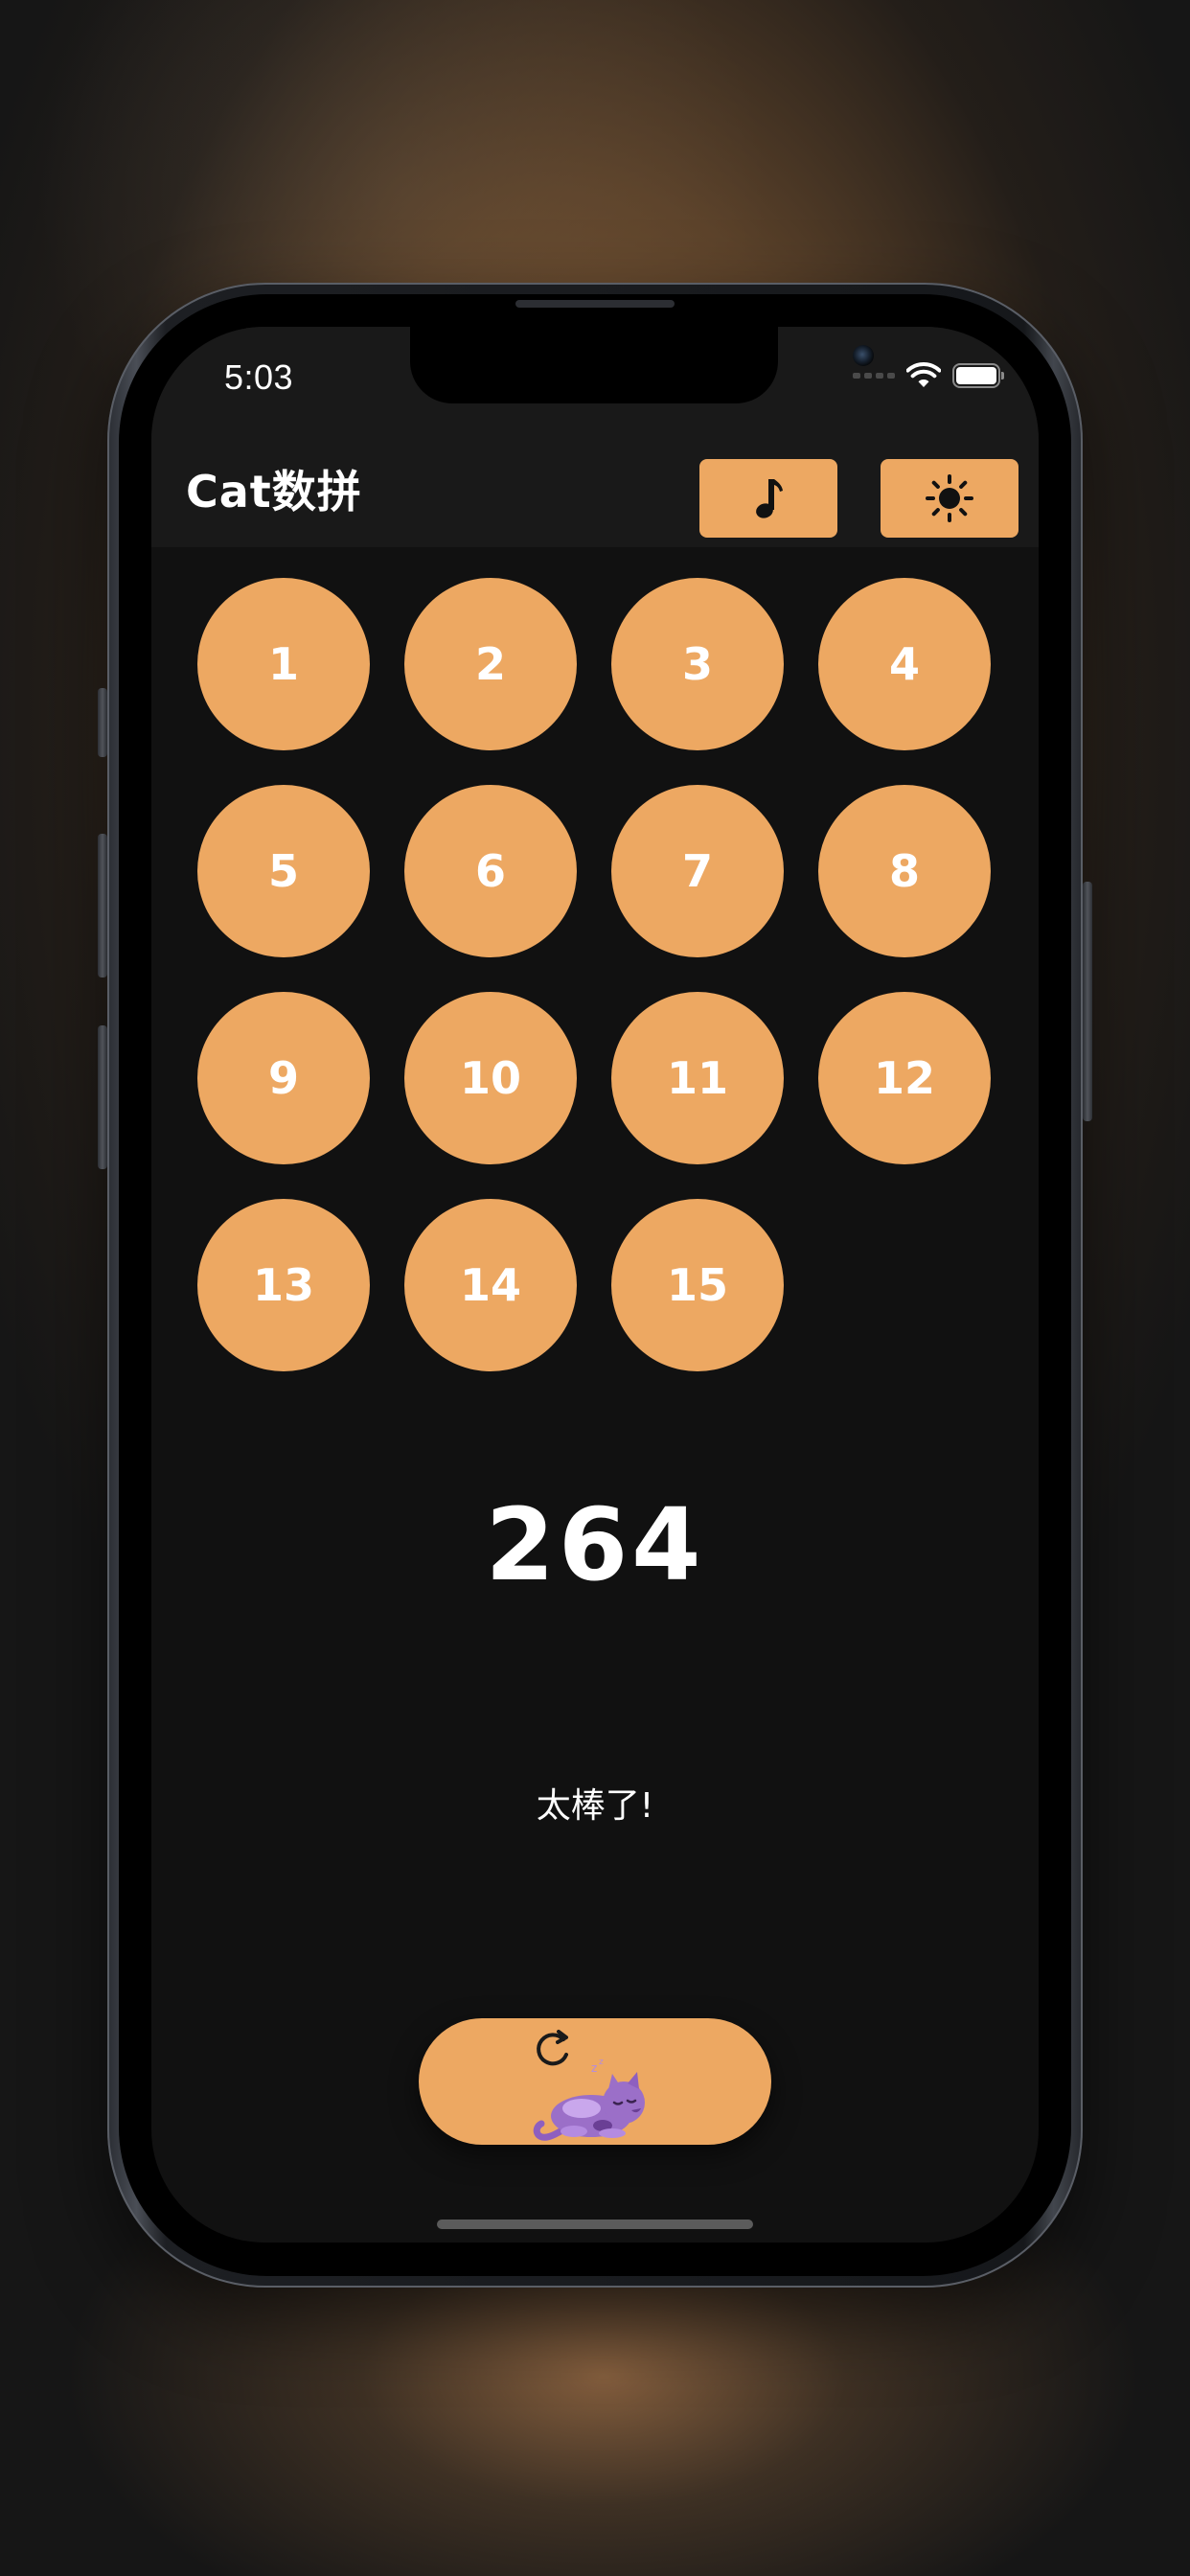  Describe the element at coordinates (924, 374) in the screenshot. I see `wifi-icon` at that location.